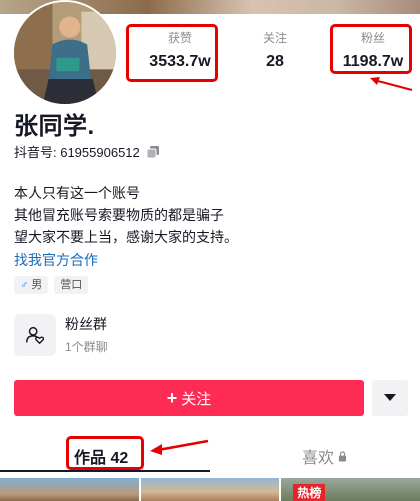 Image resolution: width=420 pixels, height=501 pixels. I want to click on annotation-arrow-works-tab, so click(179, 447).